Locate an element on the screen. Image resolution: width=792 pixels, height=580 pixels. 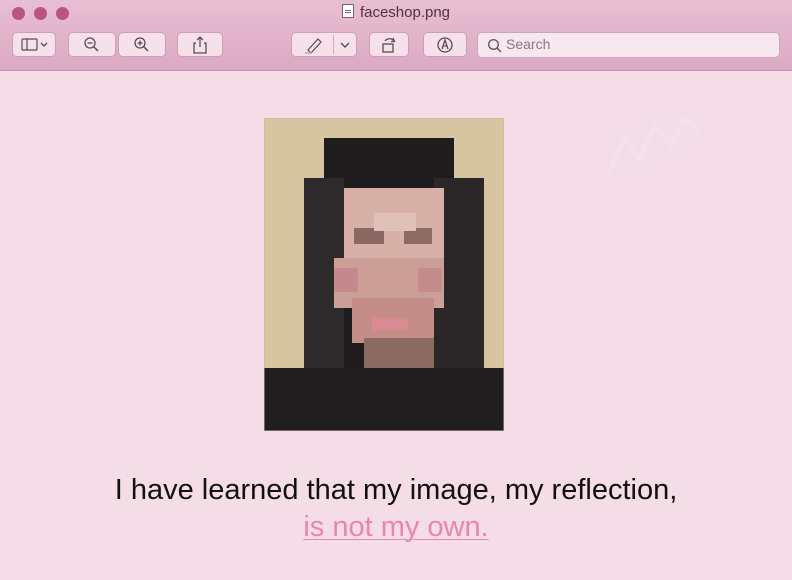
background-decoration is located at coordinates (656, 151).